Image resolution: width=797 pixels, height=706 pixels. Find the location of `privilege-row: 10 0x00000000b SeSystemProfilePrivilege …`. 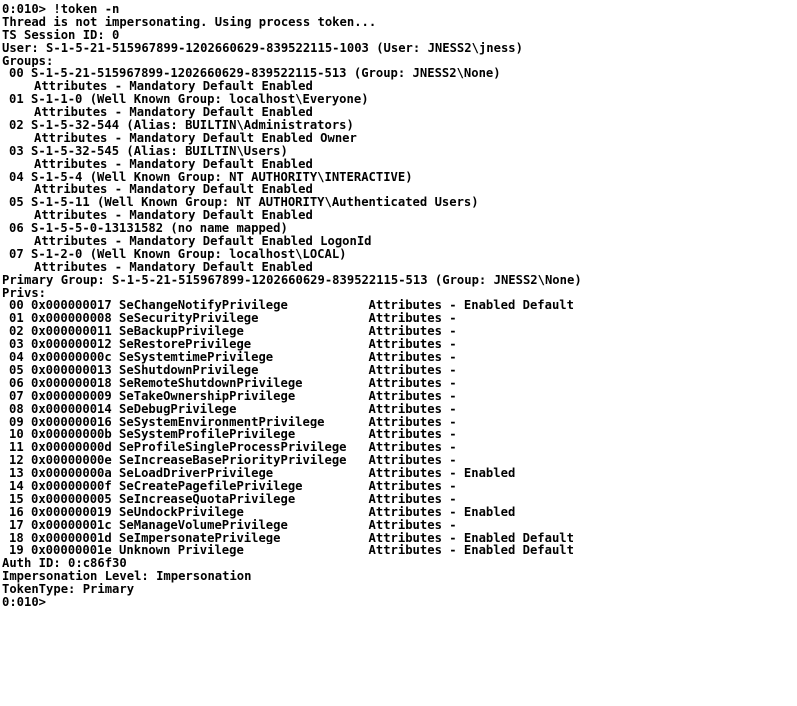

privilege-row: 10 0x00000000b SeSystemProfilePrivilege … is located at coordinates (233, 435).